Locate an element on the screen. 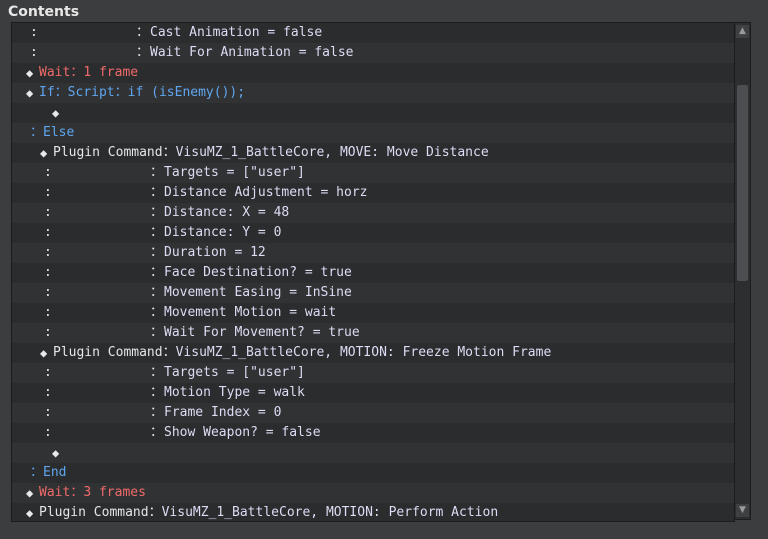 This screenshot has width=768, height=539. command-text: Else is located at coordinates (59, 132).